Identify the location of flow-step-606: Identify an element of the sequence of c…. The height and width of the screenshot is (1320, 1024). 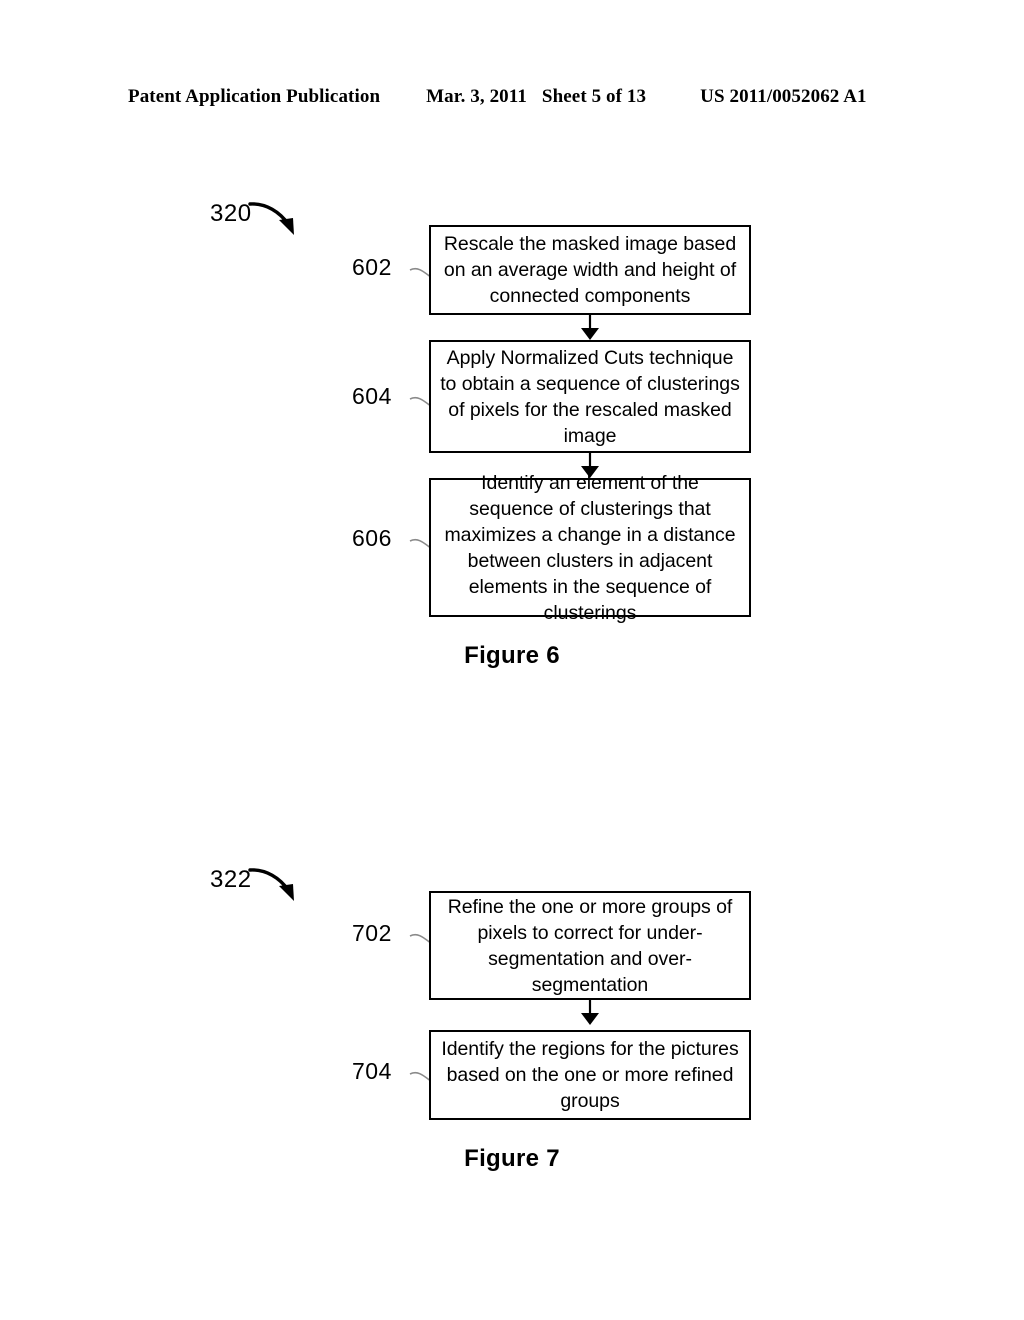
(590, 548).